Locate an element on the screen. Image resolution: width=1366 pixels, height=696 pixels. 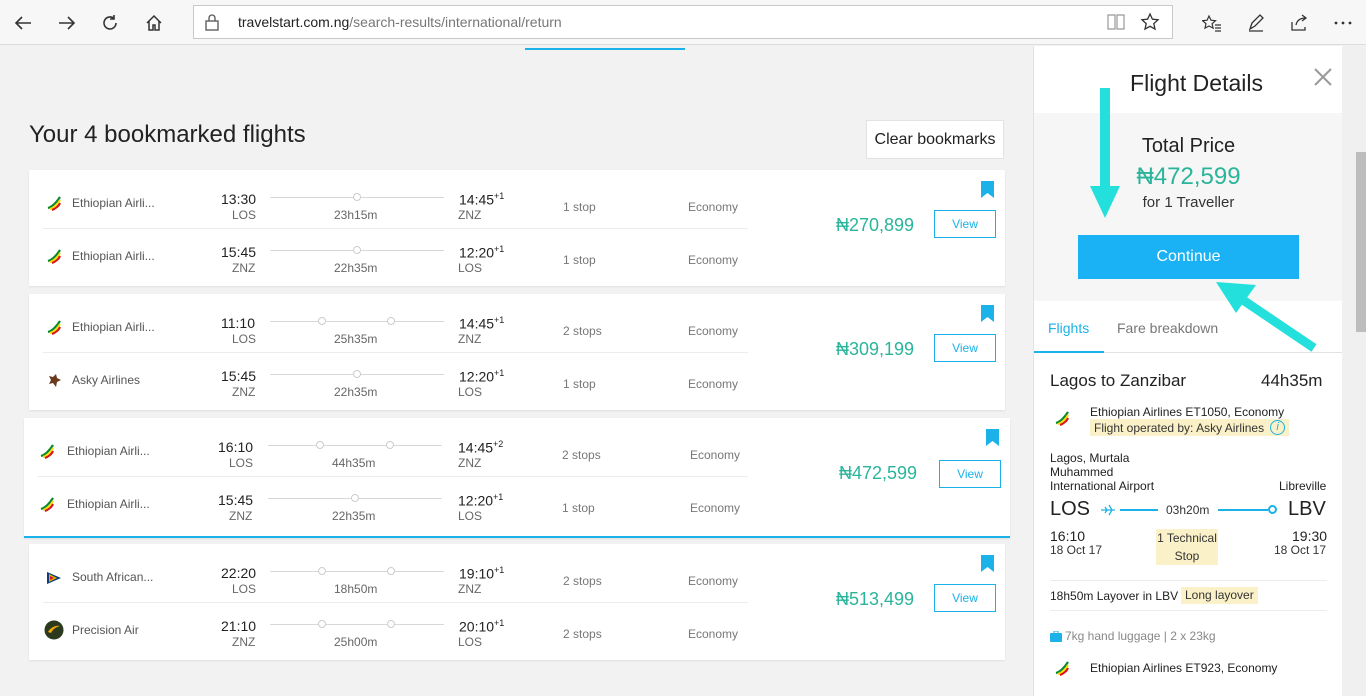
asky-logo-icon is located at coordinates (55, 380).